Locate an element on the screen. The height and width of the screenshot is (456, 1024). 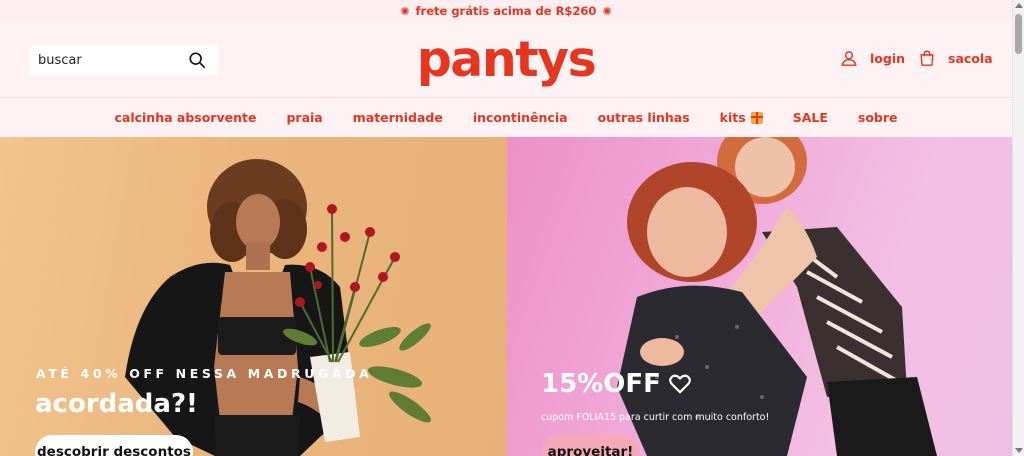
scroll-down-icon is located at coordinates (1019, 450).